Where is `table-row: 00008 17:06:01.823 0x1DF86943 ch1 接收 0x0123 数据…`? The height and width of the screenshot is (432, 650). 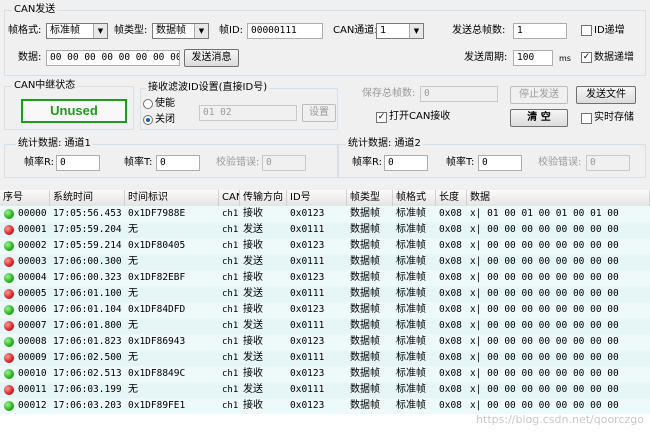 table-row: 00008 17:06:01.823 0x1DF86943 ch1 接收 0x0123 数据… is located at coordinates (325, 342).